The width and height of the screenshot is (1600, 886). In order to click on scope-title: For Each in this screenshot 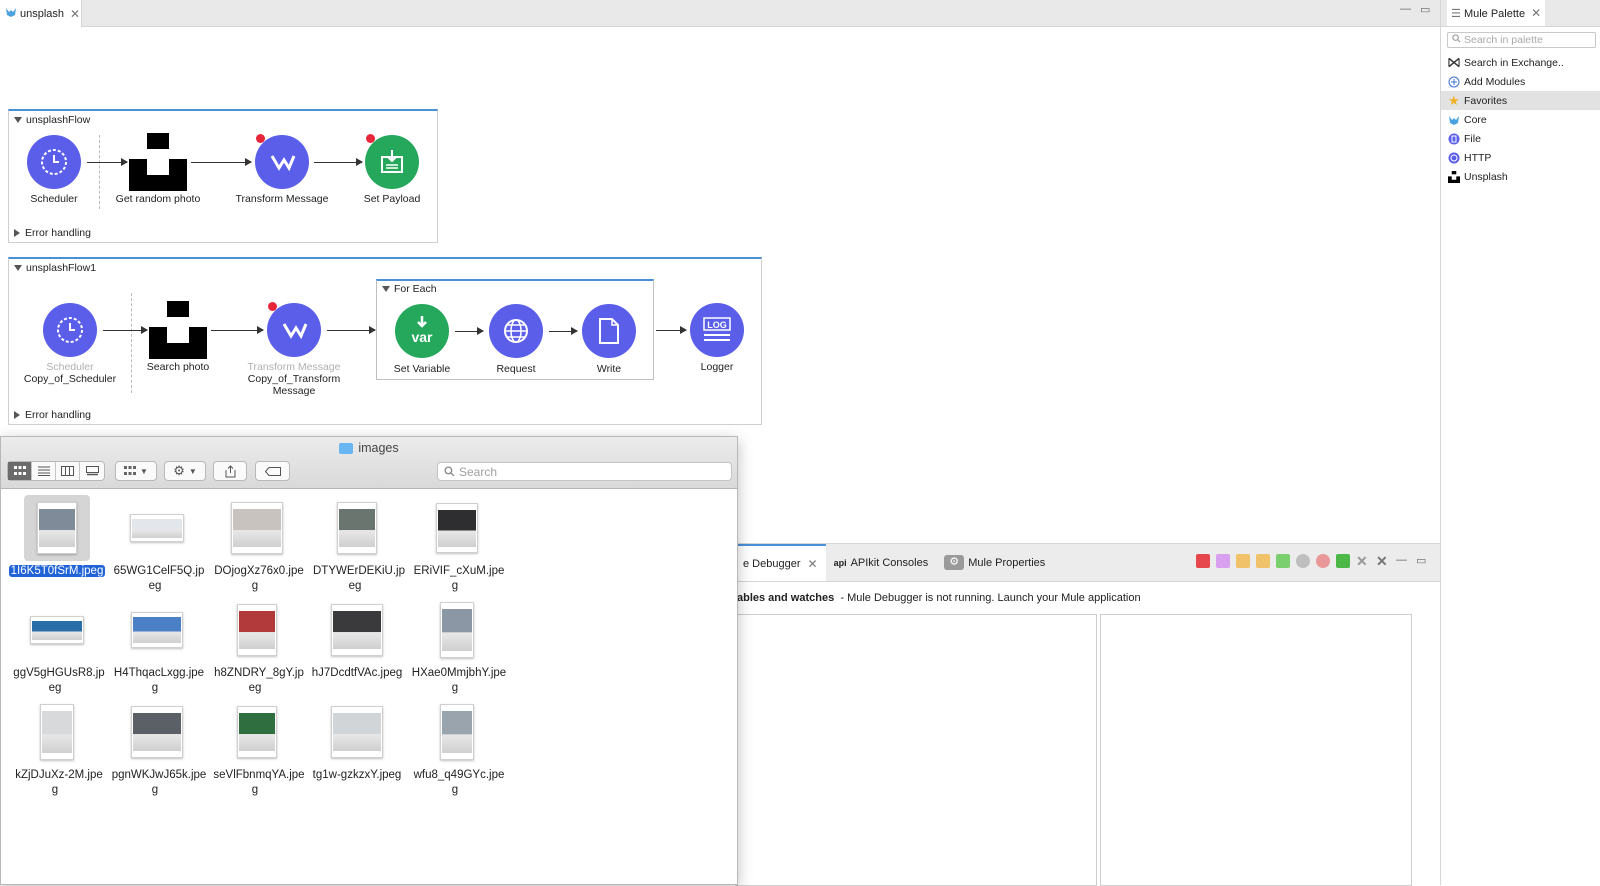, I will do `click(409, 289)`.